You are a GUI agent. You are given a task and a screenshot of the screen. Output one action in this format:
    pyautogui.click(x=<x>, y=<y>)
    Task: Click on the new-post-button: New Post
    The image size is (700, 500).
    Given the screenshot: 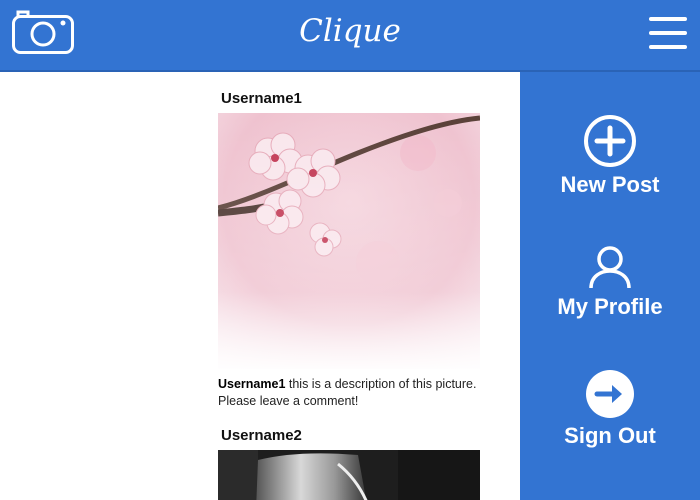 What is the action you would take?
    pyautogui.click(x=610, y=156)
    